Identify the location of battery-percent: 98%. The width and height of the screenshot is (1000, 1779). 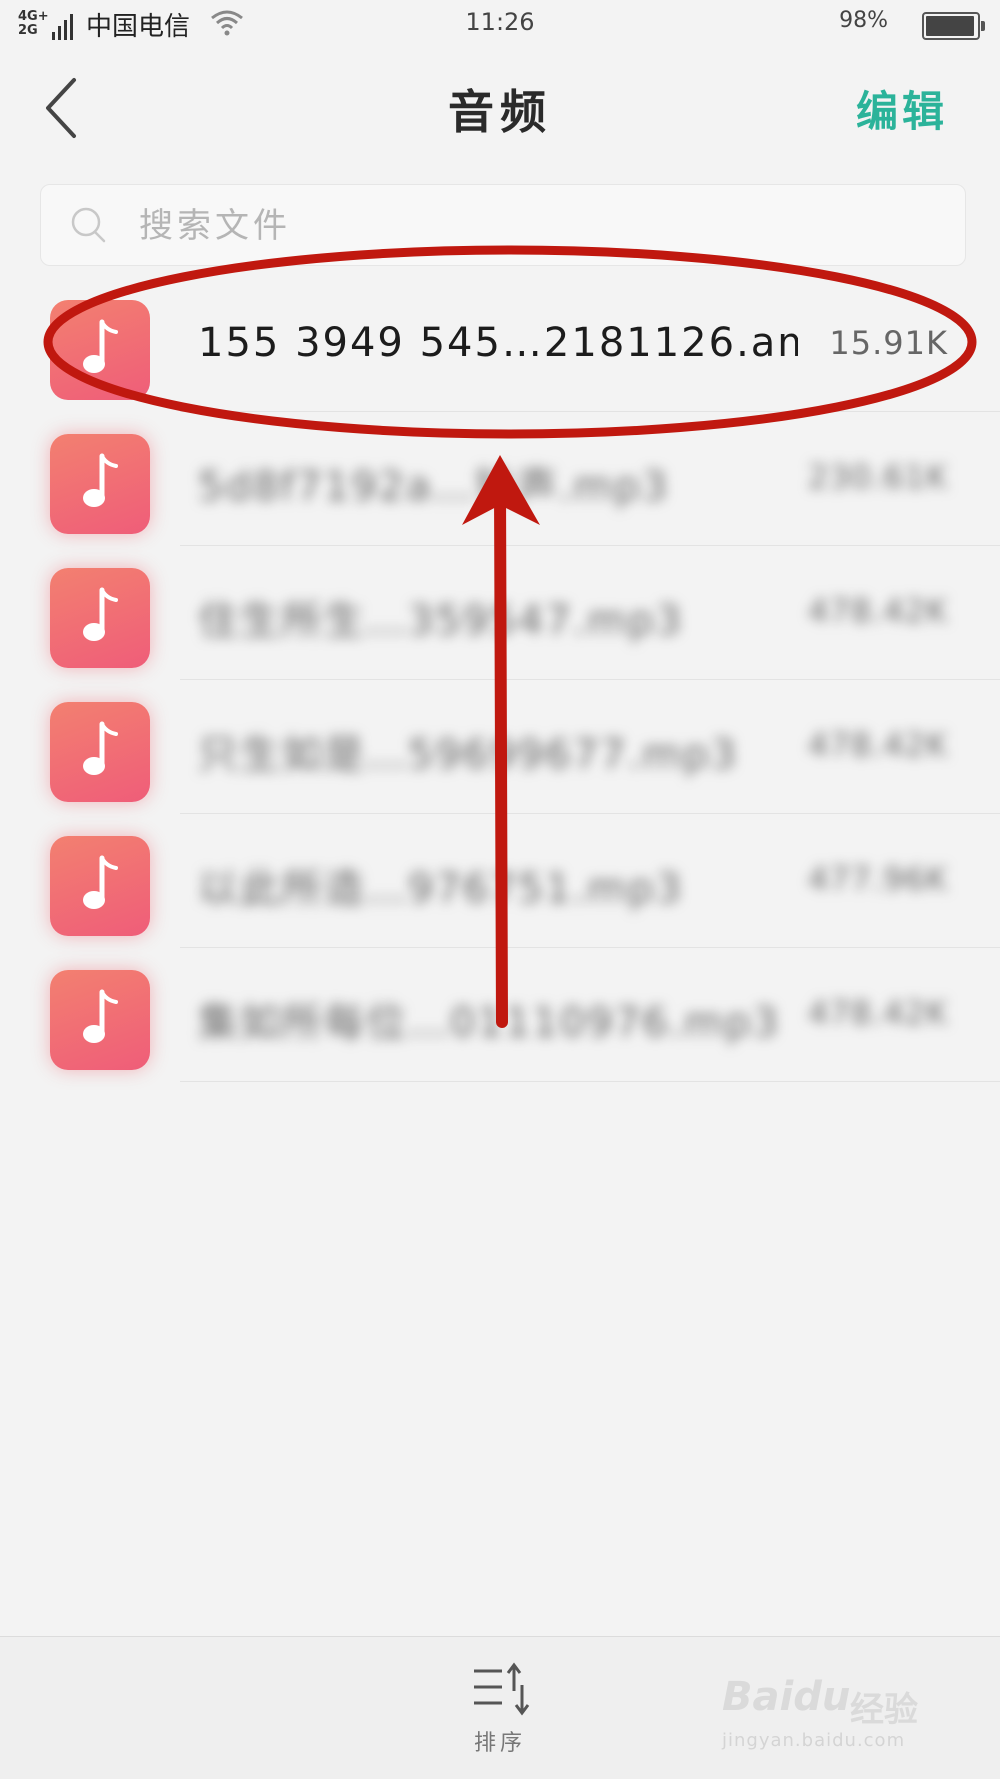
(863, 20).